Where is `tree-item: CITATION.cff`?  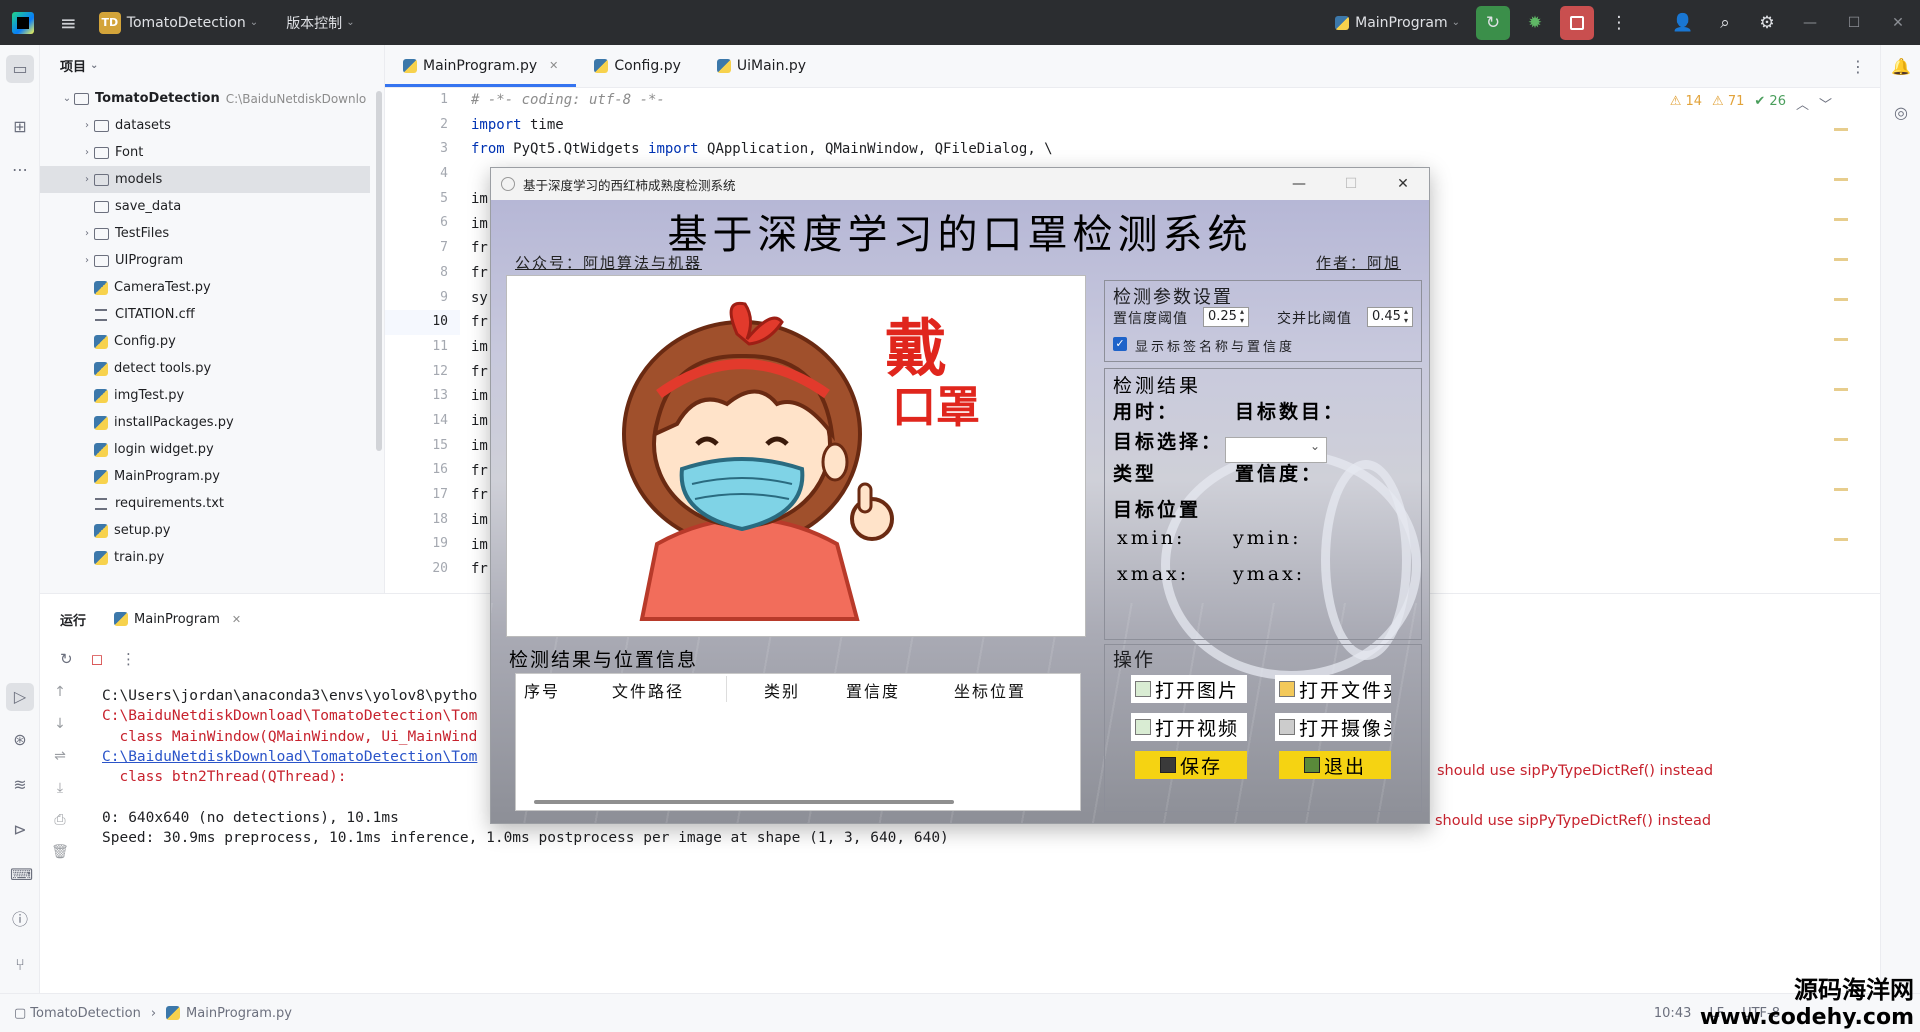
tree-item: CITATION.cff is located at coordinates (212, 314).